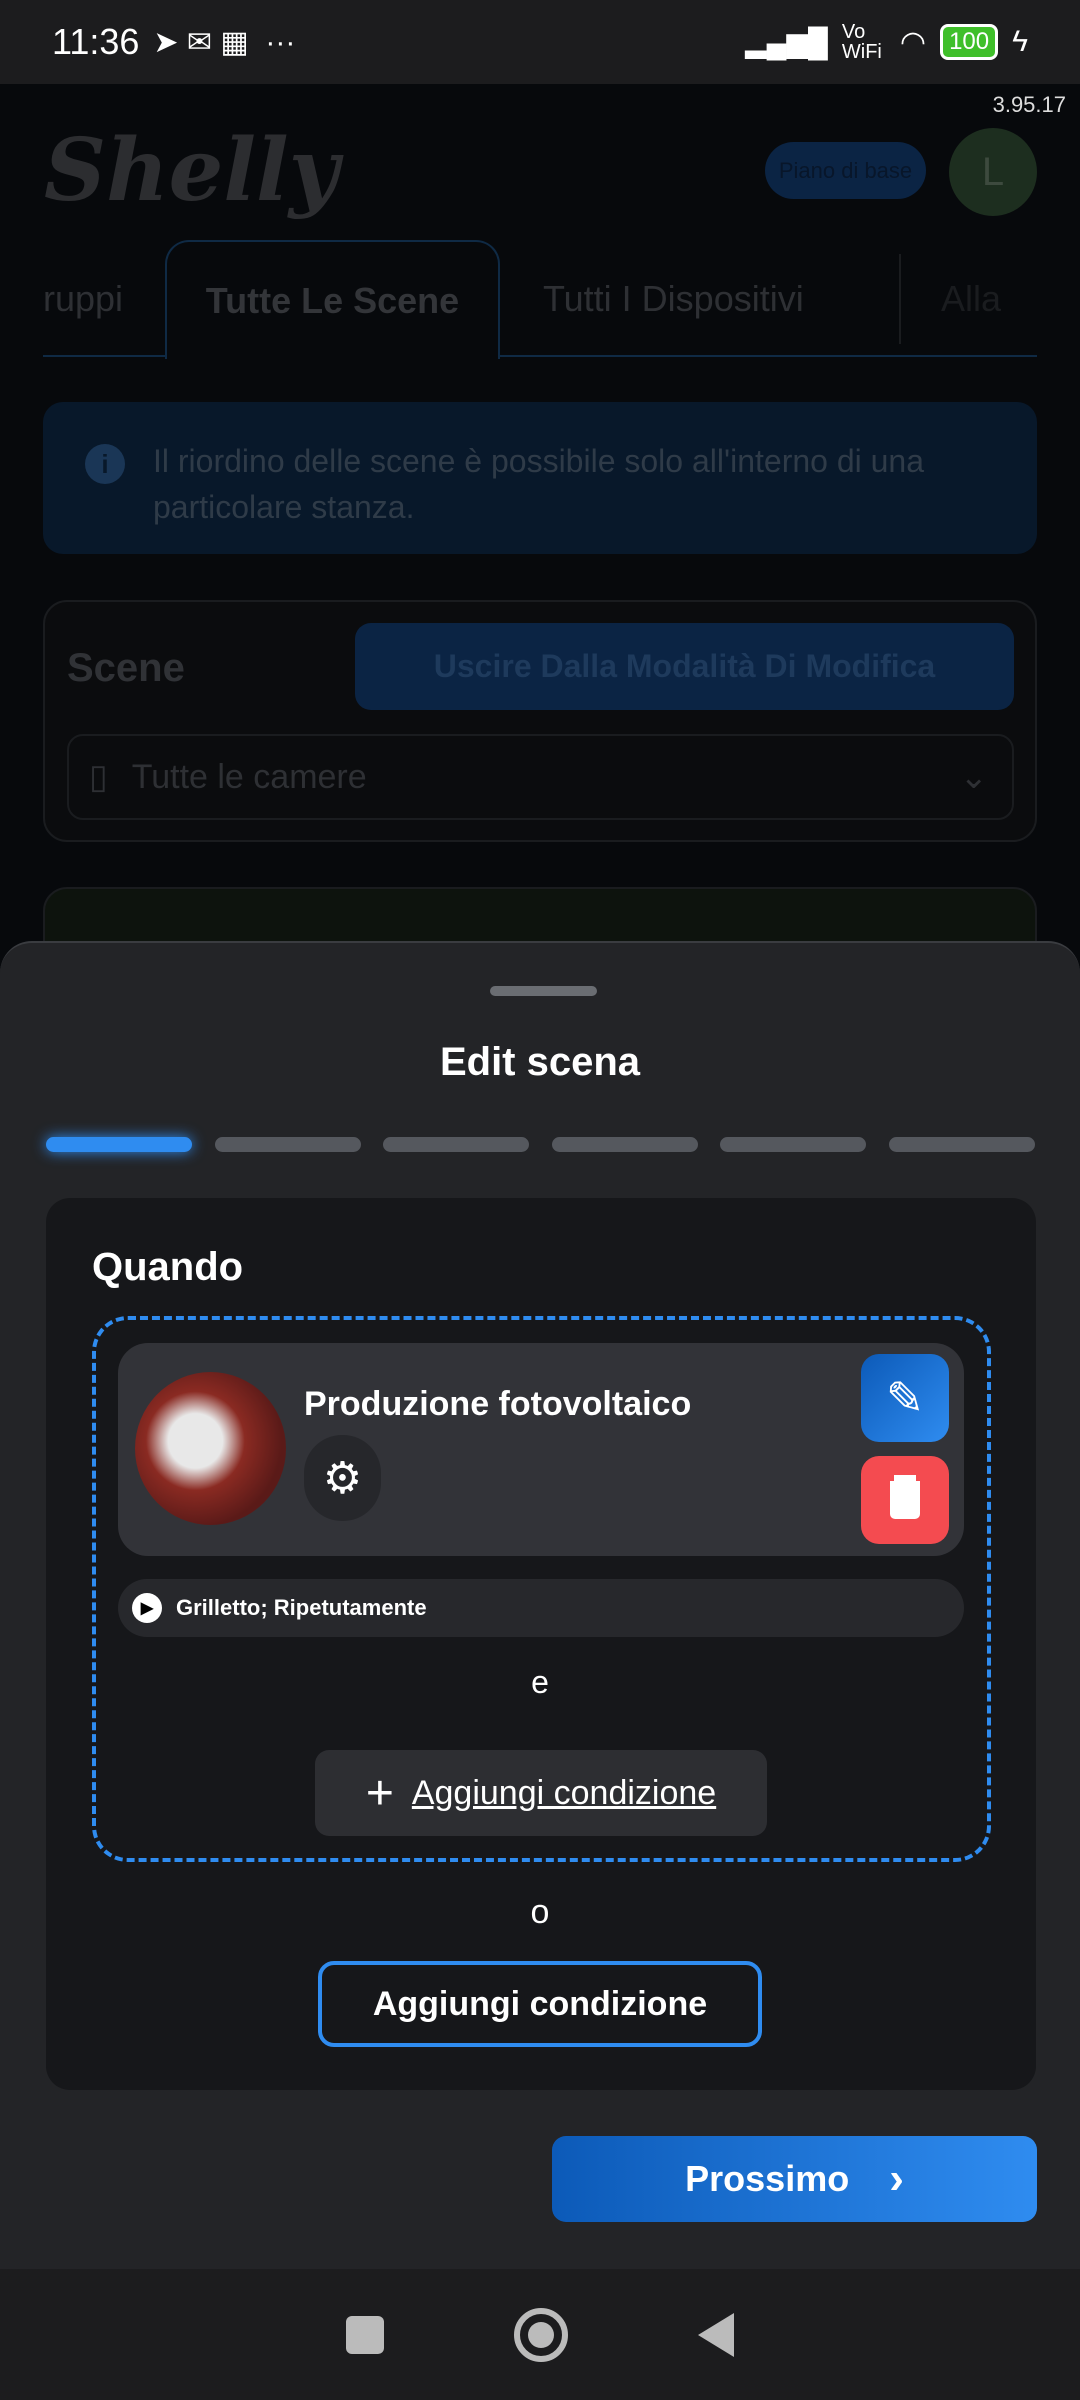  Describe the element at coordinates (210, 1448) in the screenshot. I see `device-photo` at that location.